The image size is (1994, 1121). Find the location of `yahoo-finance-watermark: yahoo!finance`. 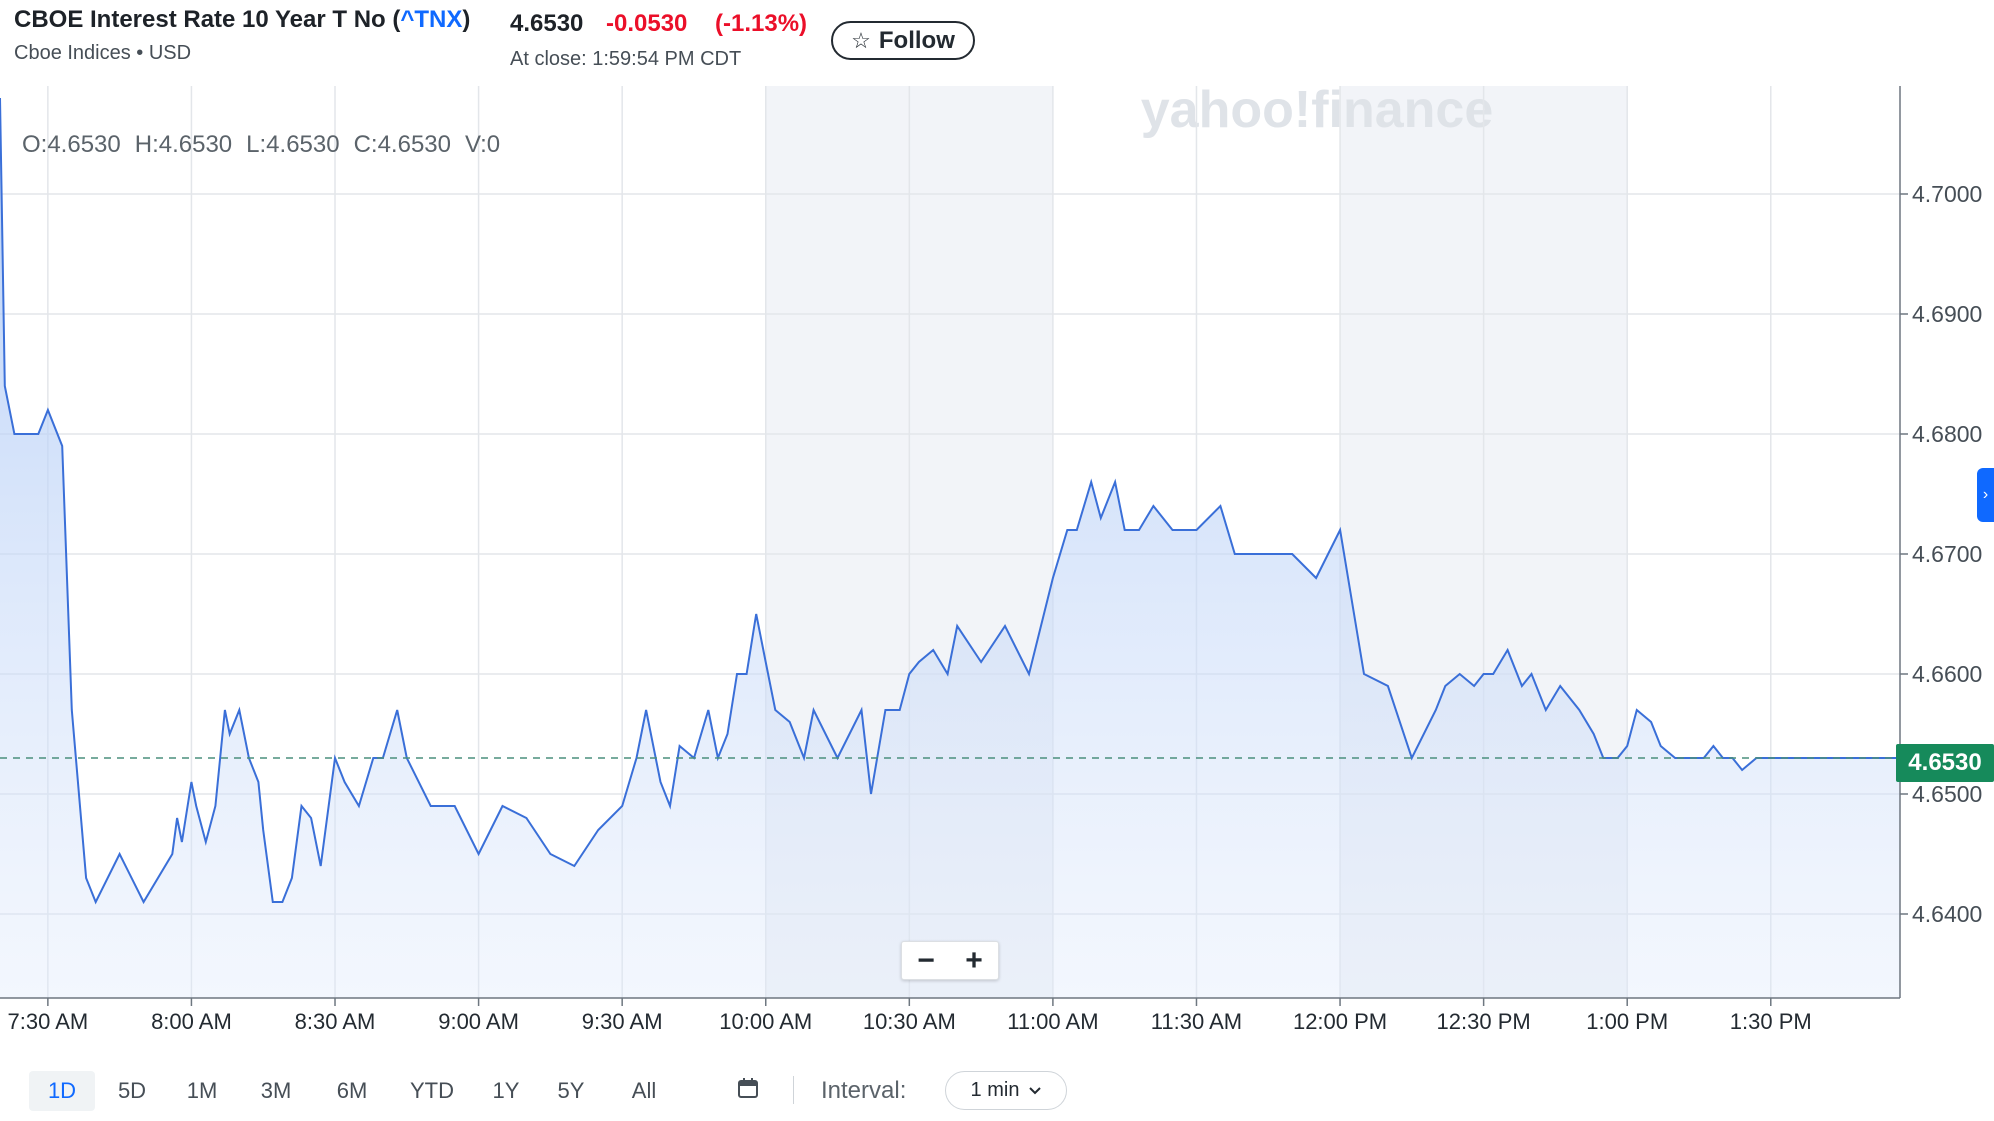

yahoo-finance-watermark: yahoo!finance is located at coordinates (1317, 112).